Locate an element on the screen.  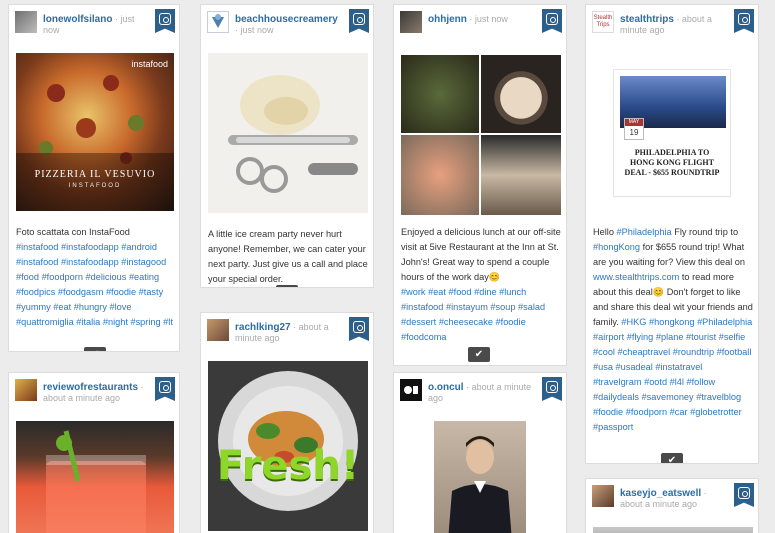
hashtag: #lt is located at coordinates (168, 322).